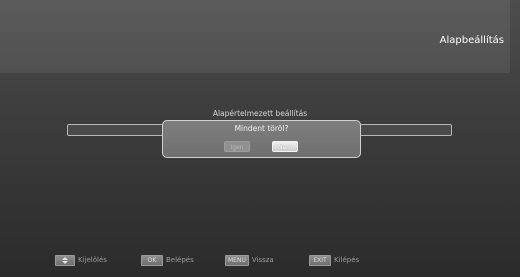 The width and height of the screenshot is (520, 277). What do you see at coordinates (471, 40) in the screenshot?
I see `page-title: Alapbeállítás` at bounding box center [471, 40].